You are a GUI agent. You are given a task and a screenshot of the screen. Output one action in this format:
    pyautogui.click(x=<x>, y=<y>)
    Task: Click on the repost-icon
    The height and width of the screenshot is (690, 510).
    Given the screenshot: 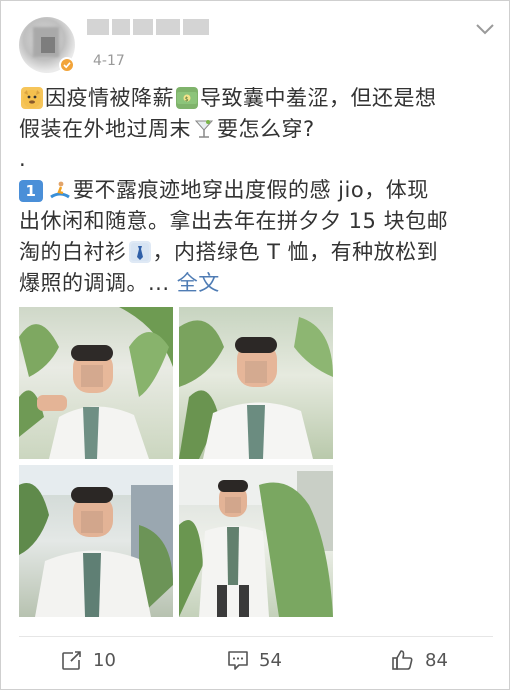 What is the action you would take?
    pyautogui.click(x=72, y=660)
    